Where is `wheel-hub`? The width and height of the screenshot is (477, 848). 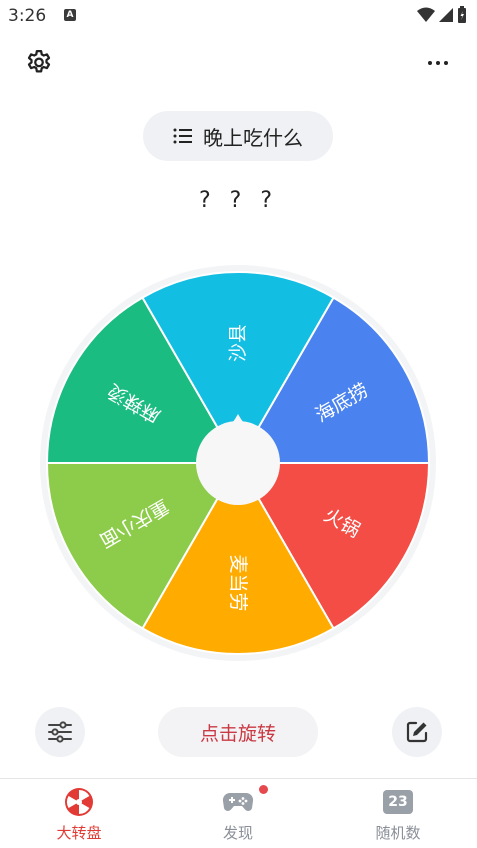 wheel-hub is located at coordinates (238, 463).